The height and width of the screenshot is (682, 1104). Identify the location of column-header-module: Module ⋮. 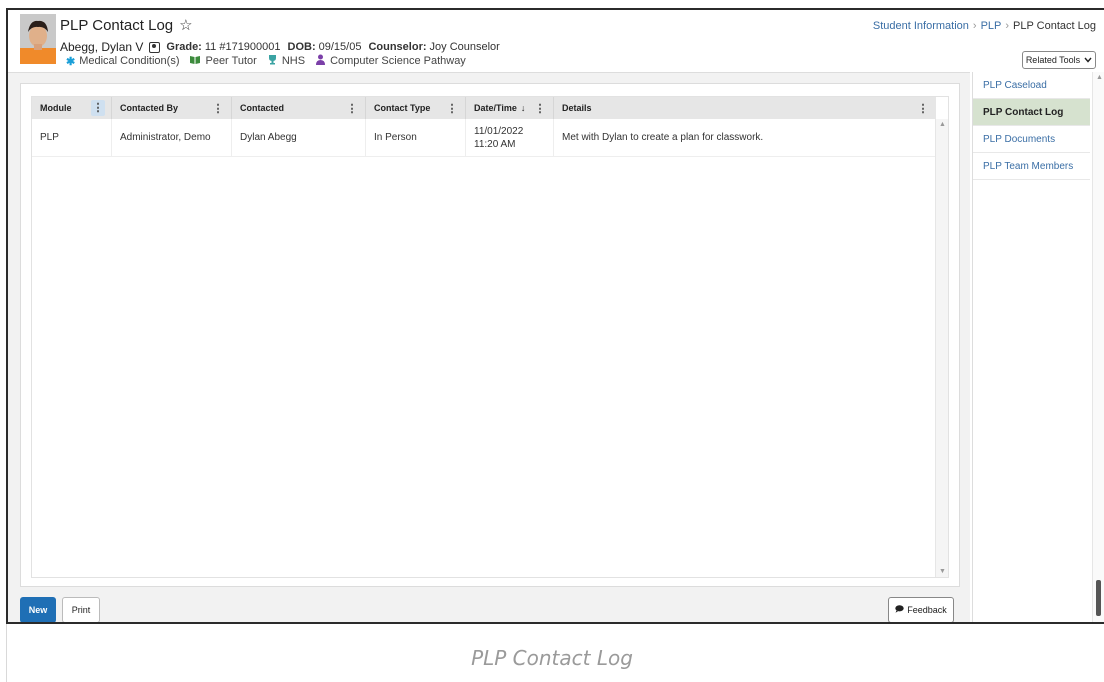
(72, 108).